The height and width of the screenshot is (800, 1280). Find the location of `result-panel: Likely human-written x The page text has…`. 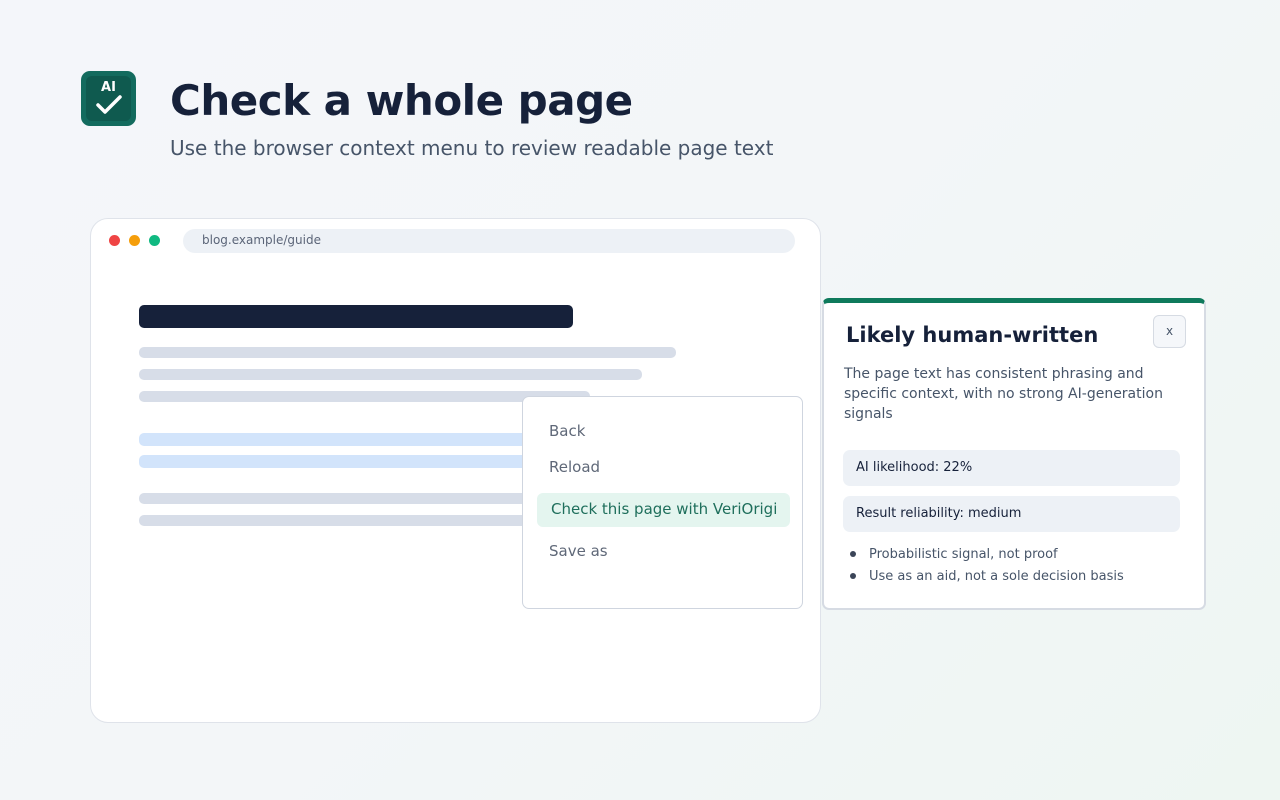

result-panel: Likely human-written x The page text has… is located at coordinates (1014, 454).